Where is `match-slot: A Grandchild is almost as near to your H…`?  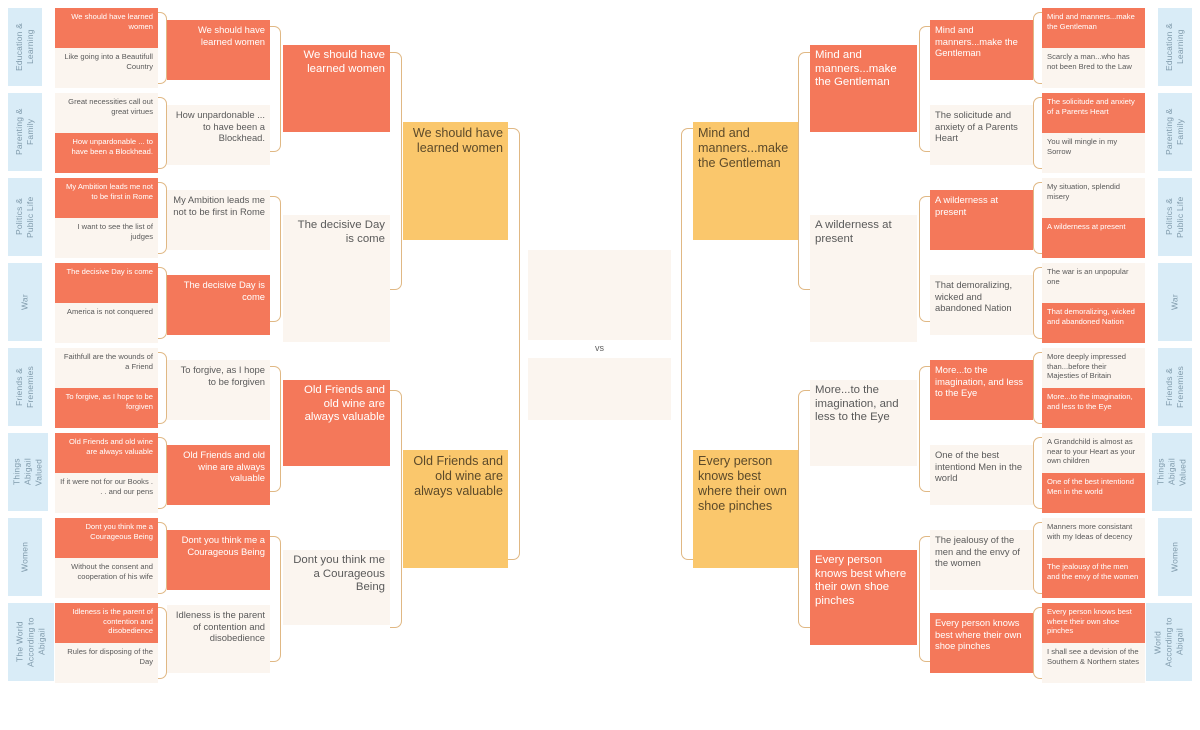
match-slot: A Grandchild is almost as near to your H… is located at coordinates (1093, 453).